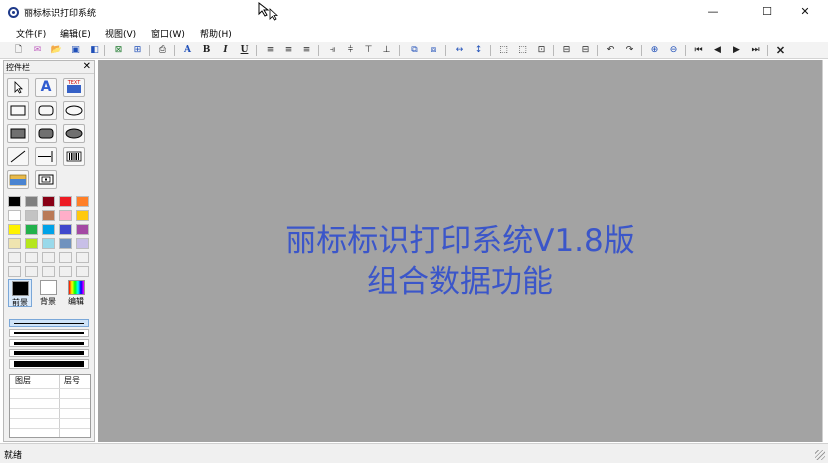 The image size is (828, 463). What do you see at coordinates (75, 50) in the screenshot?
I see `save-icon: ▣` at bounding box center [75, 50].